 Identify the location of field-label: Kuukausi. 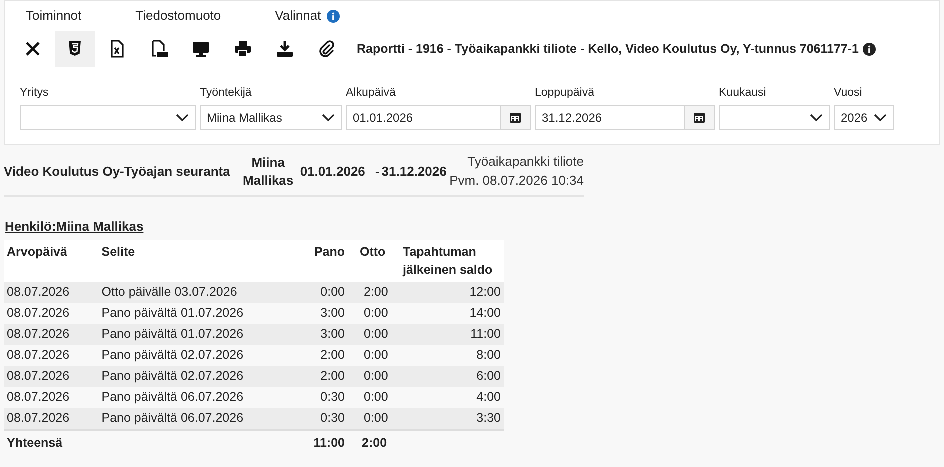
(743, 93).